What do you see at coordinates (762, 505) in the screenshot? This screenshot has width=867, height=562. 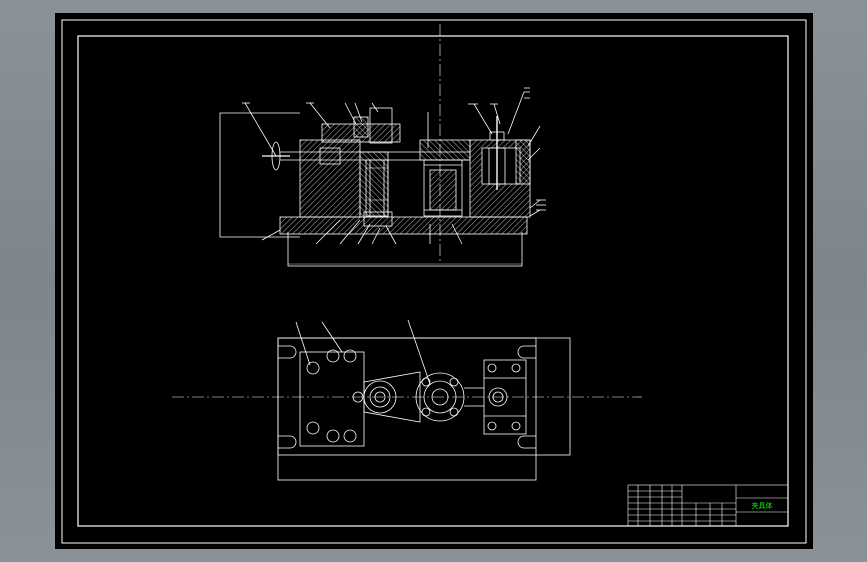 I see `title-block-name: 夹具体` at bounding box center [762, 505].